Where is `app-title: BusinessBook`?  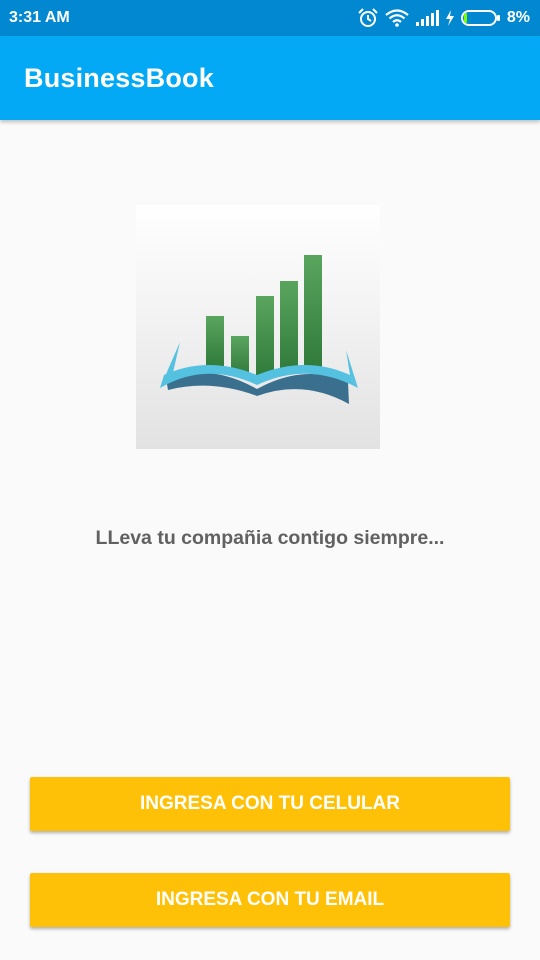
app-title: BusinessBook is located at coordinates (119, 77).